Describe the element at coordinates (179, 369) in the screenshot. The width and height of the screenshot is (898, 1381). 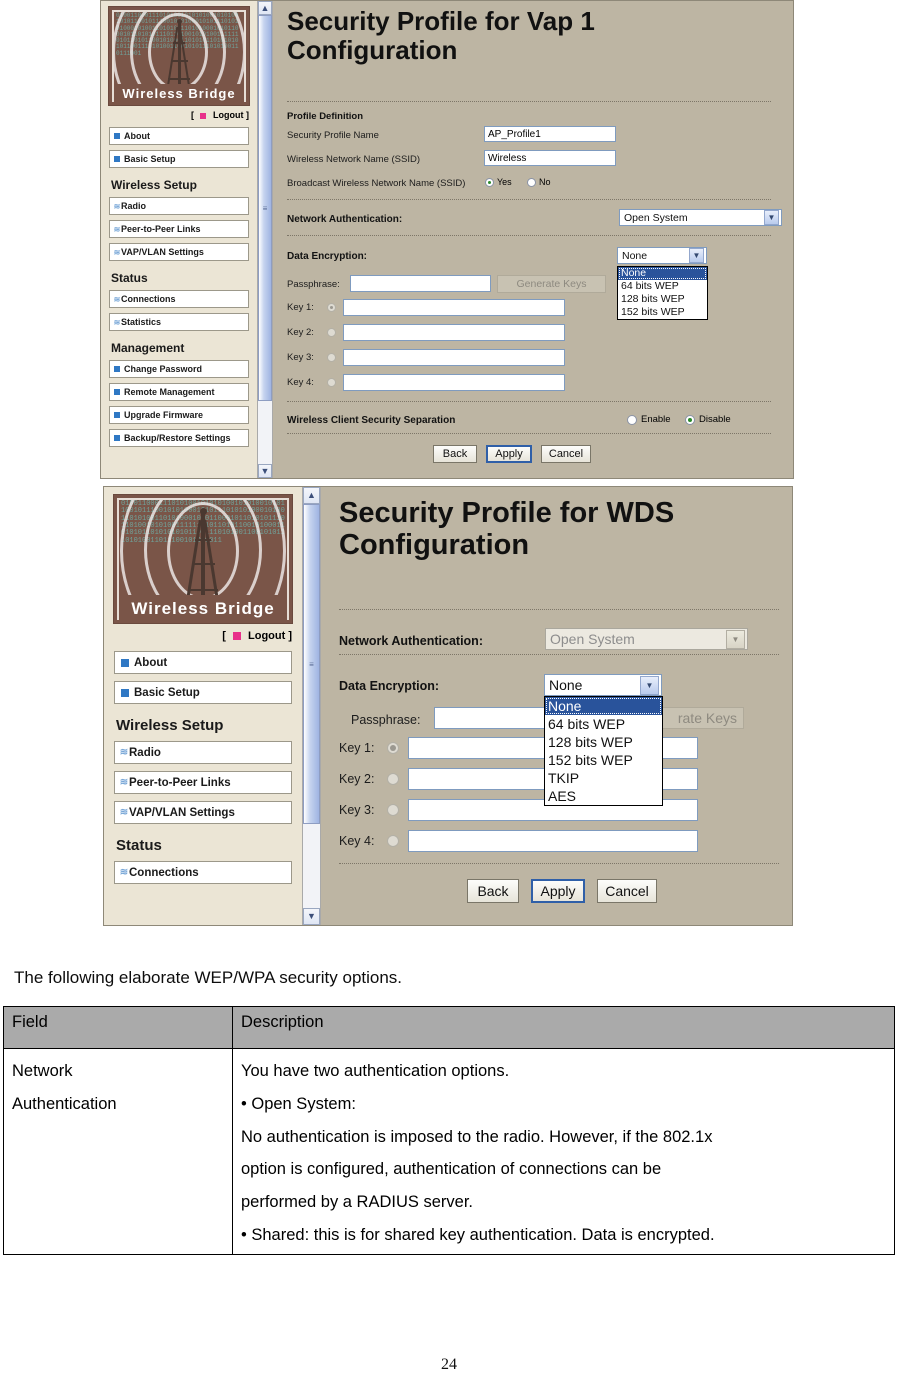
I see `sidebar-item-change-password: Change Password` at that location.